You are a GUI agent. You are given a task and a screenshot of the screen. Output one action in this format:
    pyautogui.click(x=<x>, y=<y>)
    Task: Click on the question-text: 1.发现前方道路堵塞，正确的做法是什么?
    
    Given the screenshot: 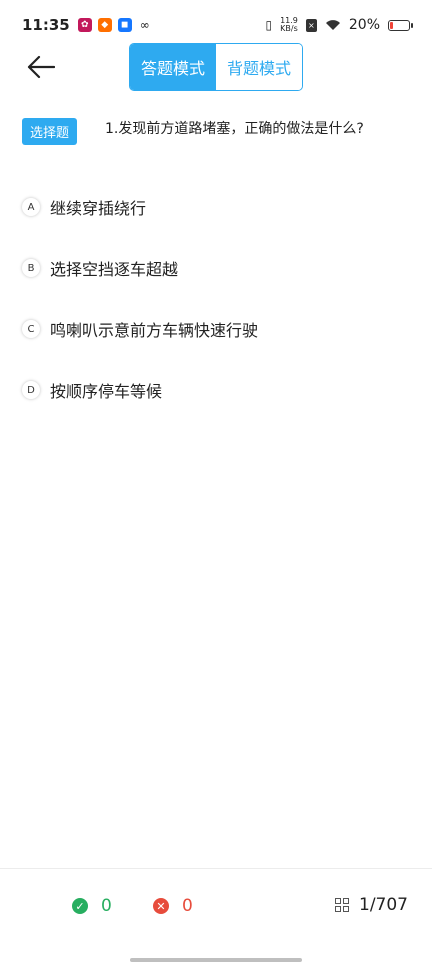 What is the action you would take?
    pyautogui.click(x=234, y=129)
    